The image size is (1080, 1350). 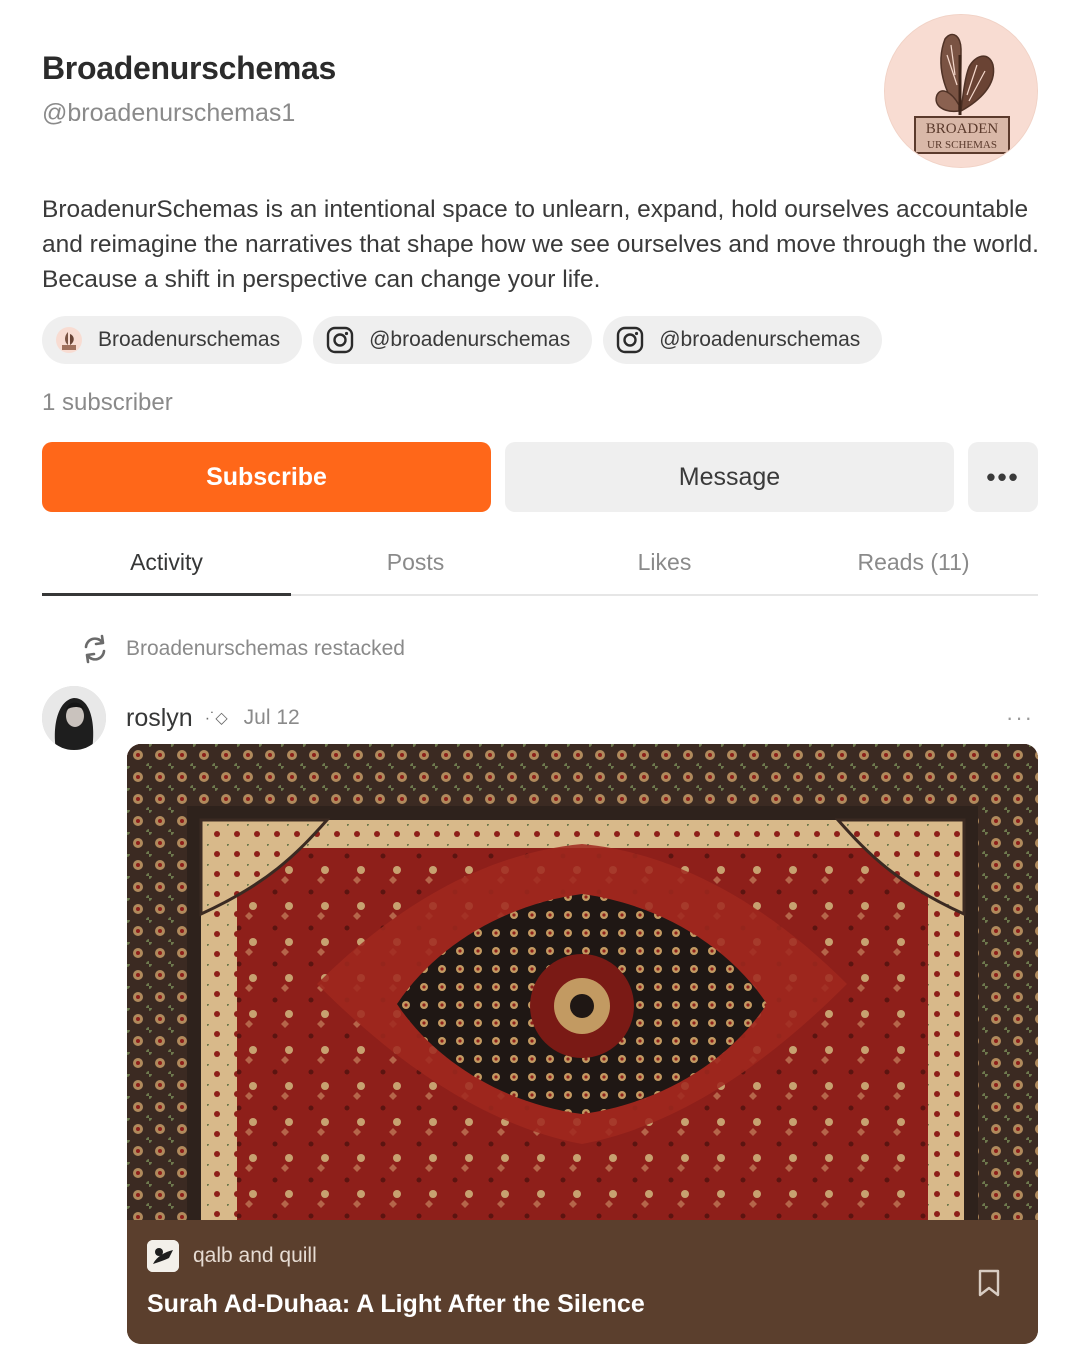 I want to click on profile-handle: @broadenurschemas1, so click(x=169, y=113).